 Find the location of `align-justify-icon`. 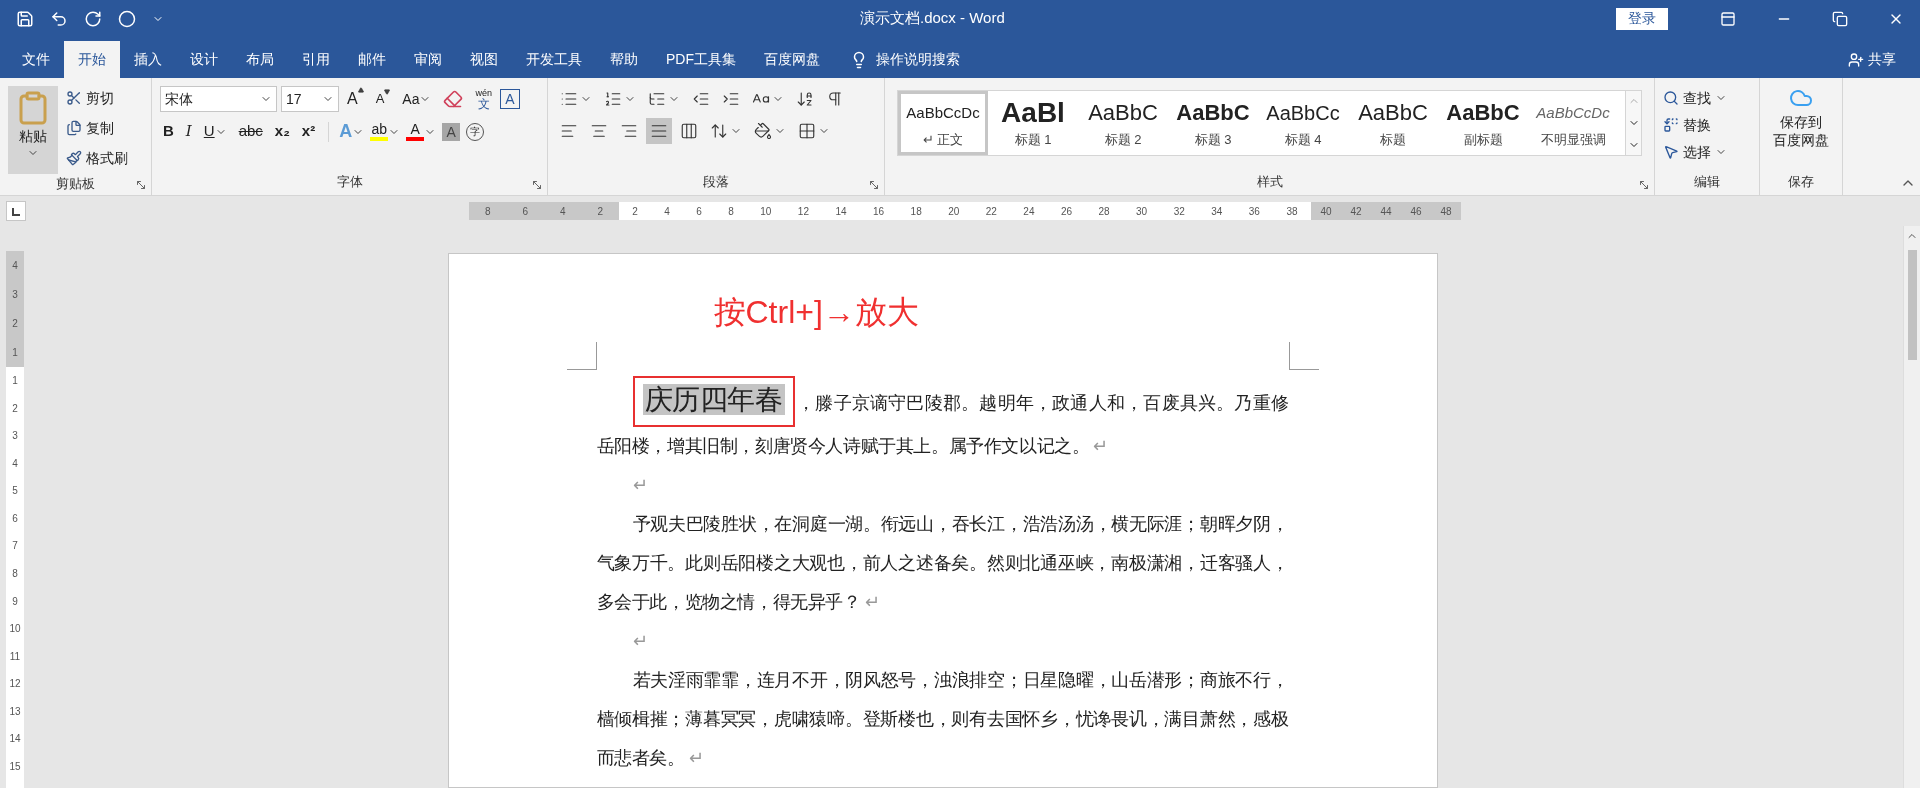

align-justify-icon is located at coordinates (659, 131).